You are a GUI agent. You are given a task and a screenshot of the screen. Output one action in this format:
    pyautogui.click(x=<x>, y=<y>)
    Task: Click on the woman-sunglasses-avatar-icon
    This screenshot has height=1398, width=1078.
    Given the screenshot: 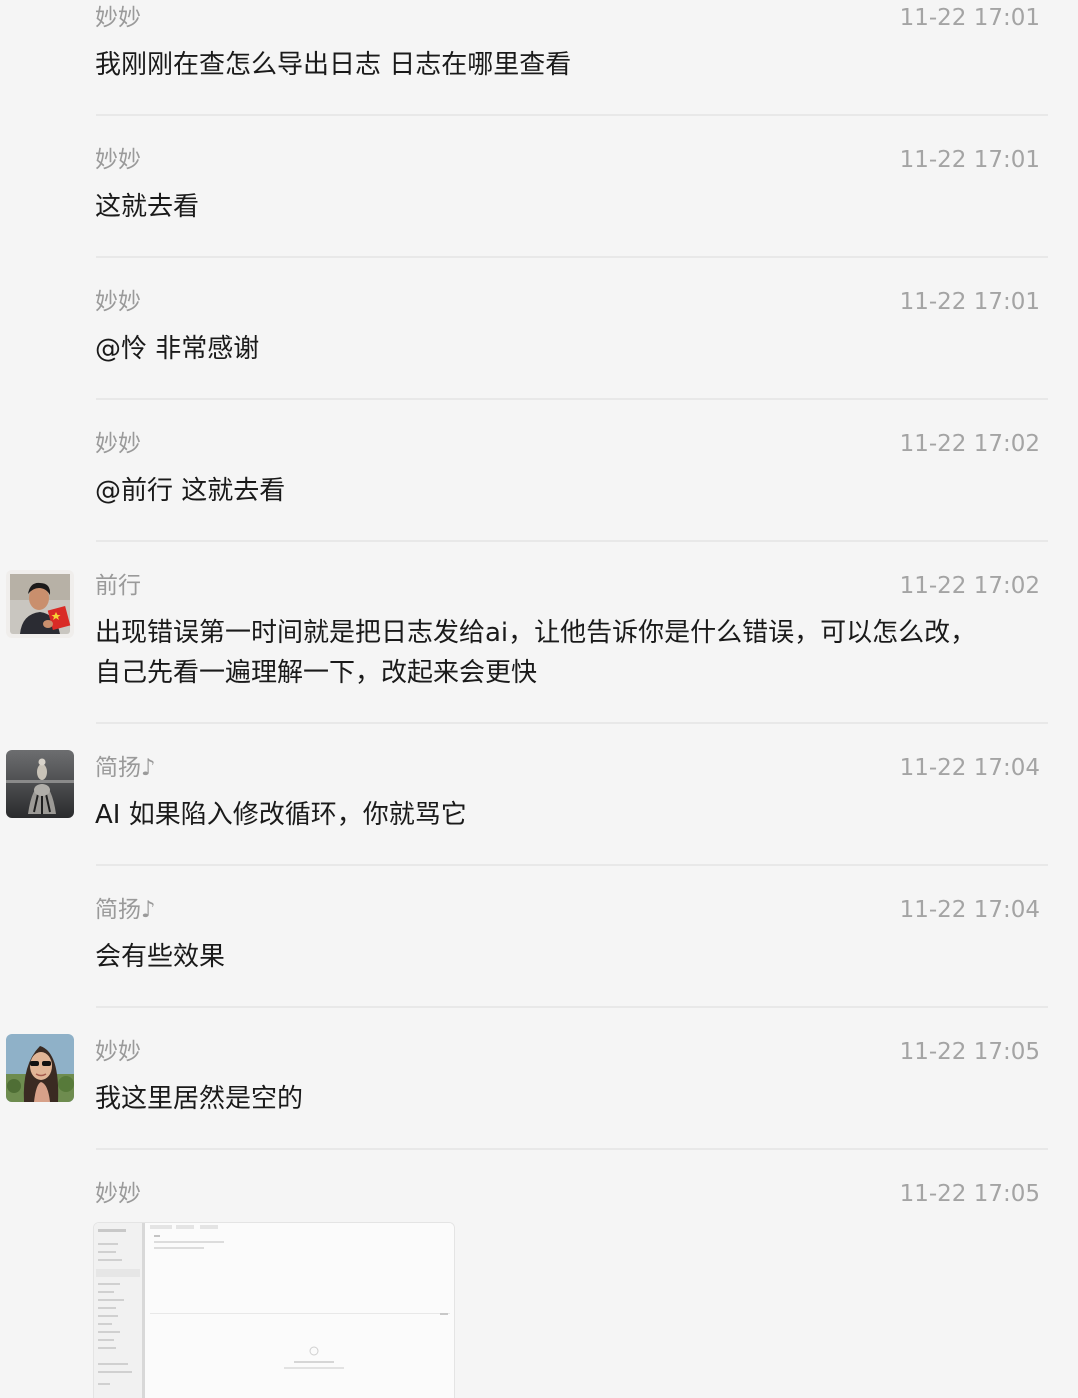 What is the action you would take?
    pyautogui.click(x=40, y=1068)
    